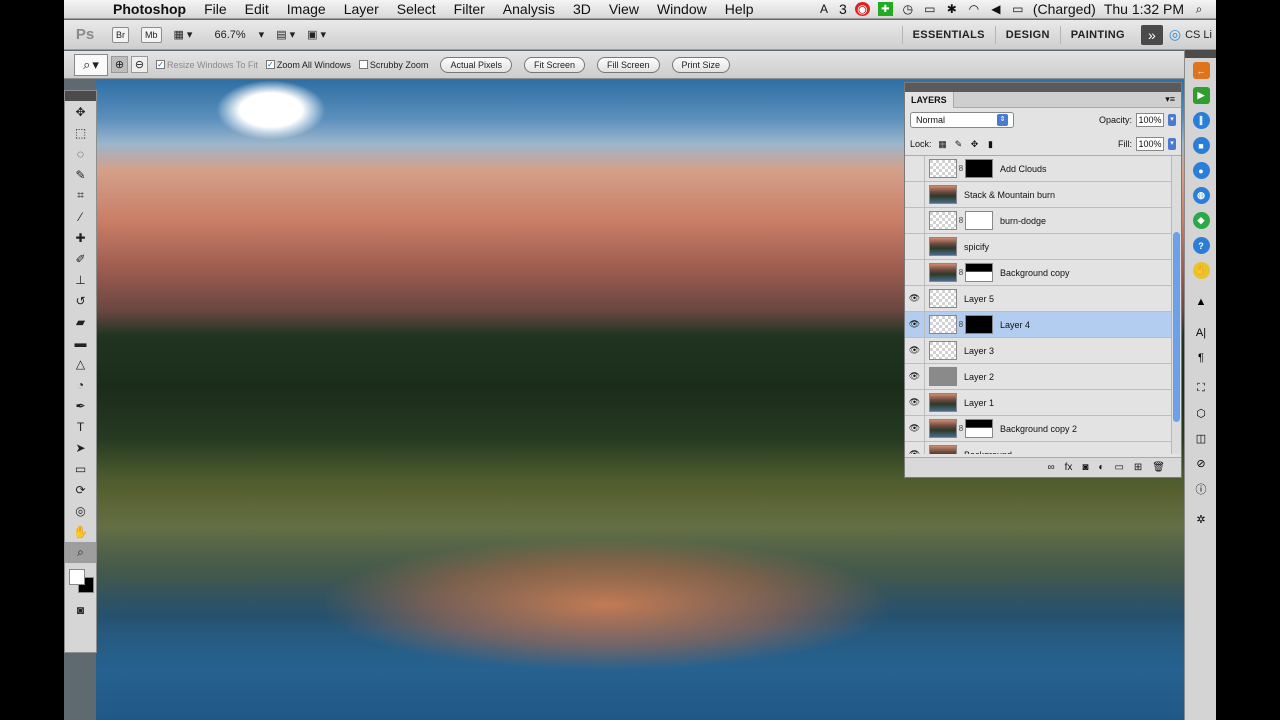 This screenshot has height=720, width=1280. Describe the element at coordinates (1043, 298) in the screenshot. I see `layer-row: 👁 Layer 5` at that location.